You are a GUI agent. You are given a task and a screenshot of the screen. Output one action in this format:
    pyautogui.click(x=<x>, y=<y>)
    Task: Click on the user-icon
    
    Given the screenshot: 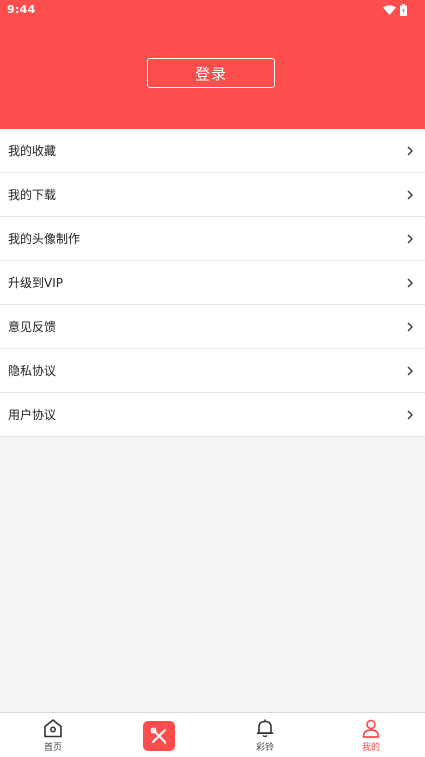 What is the action you would take?
    pyautogui.click(x=371, y=728)
    